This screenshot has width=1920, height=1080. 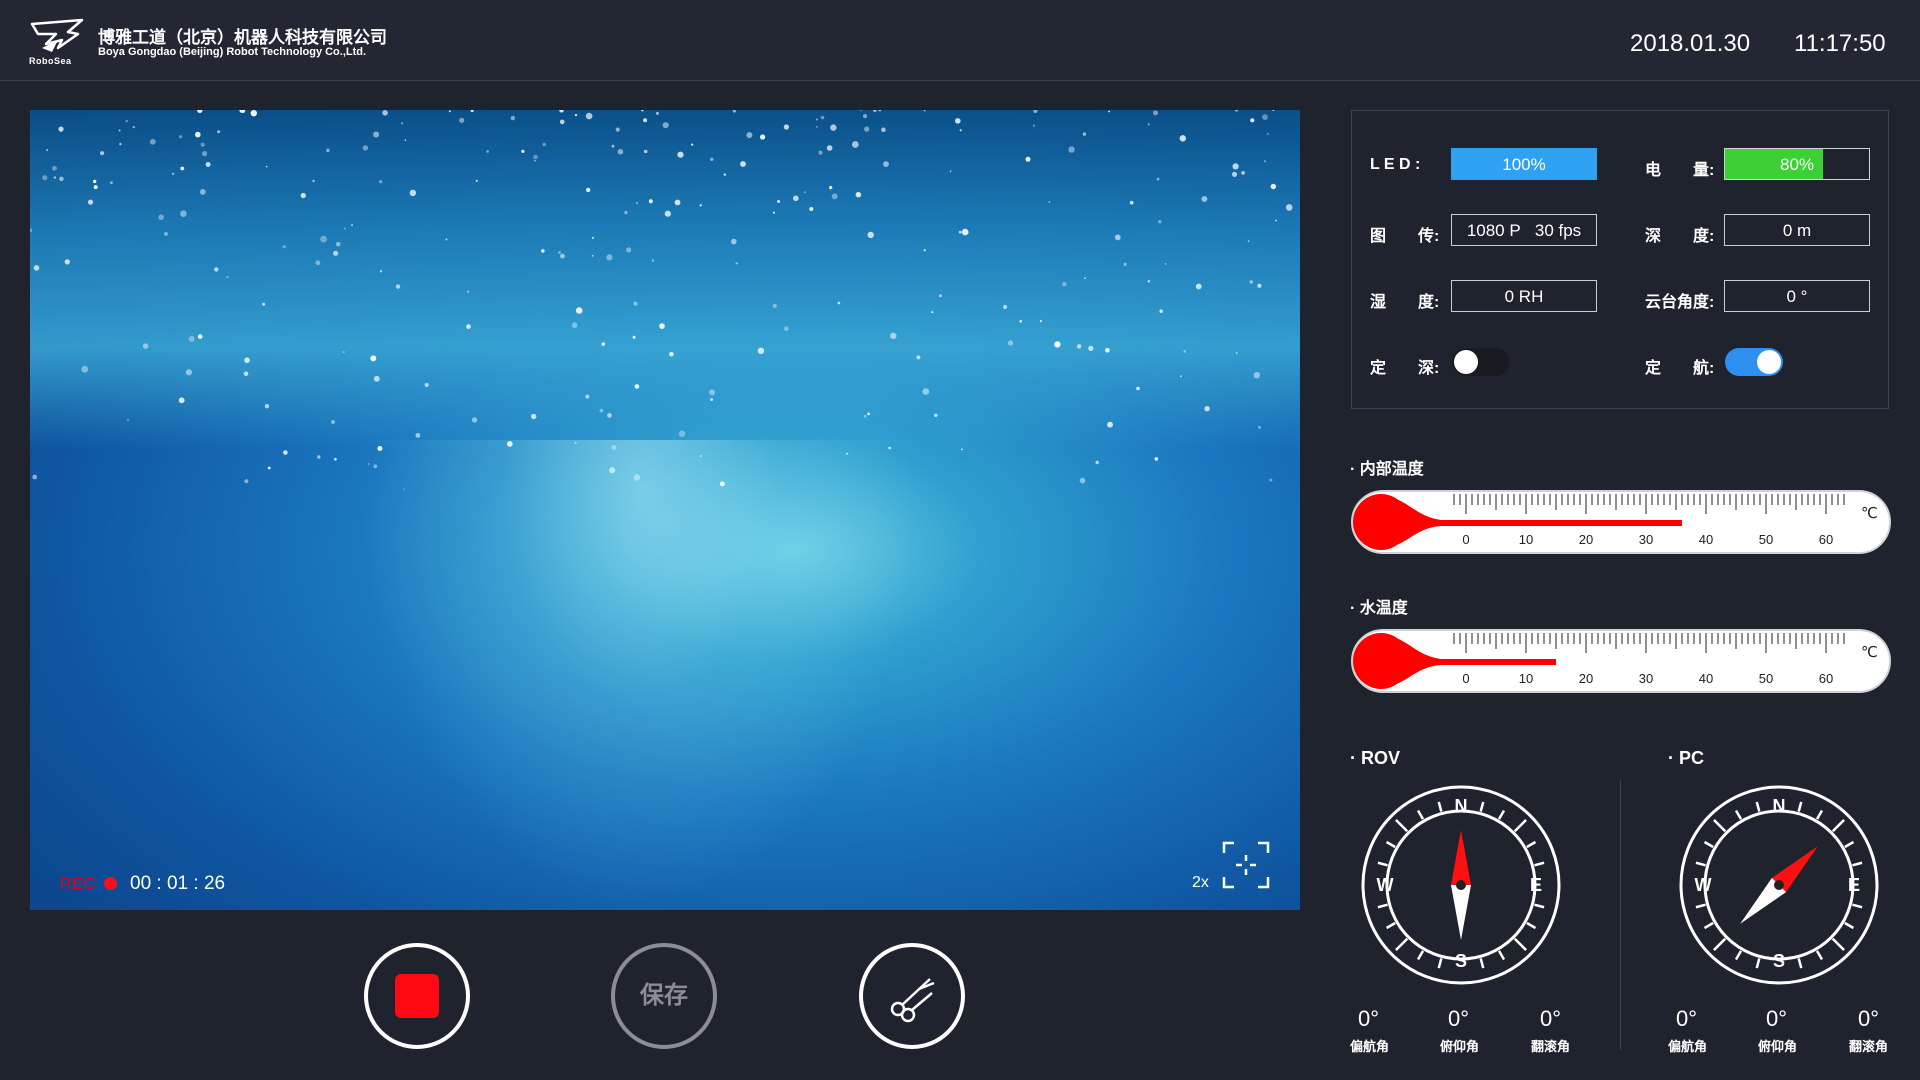 What do you see at coordinates (1869, 513) in the screenshot?
I see `thermo-unit: ℃` at bounding box center [1869, 513].